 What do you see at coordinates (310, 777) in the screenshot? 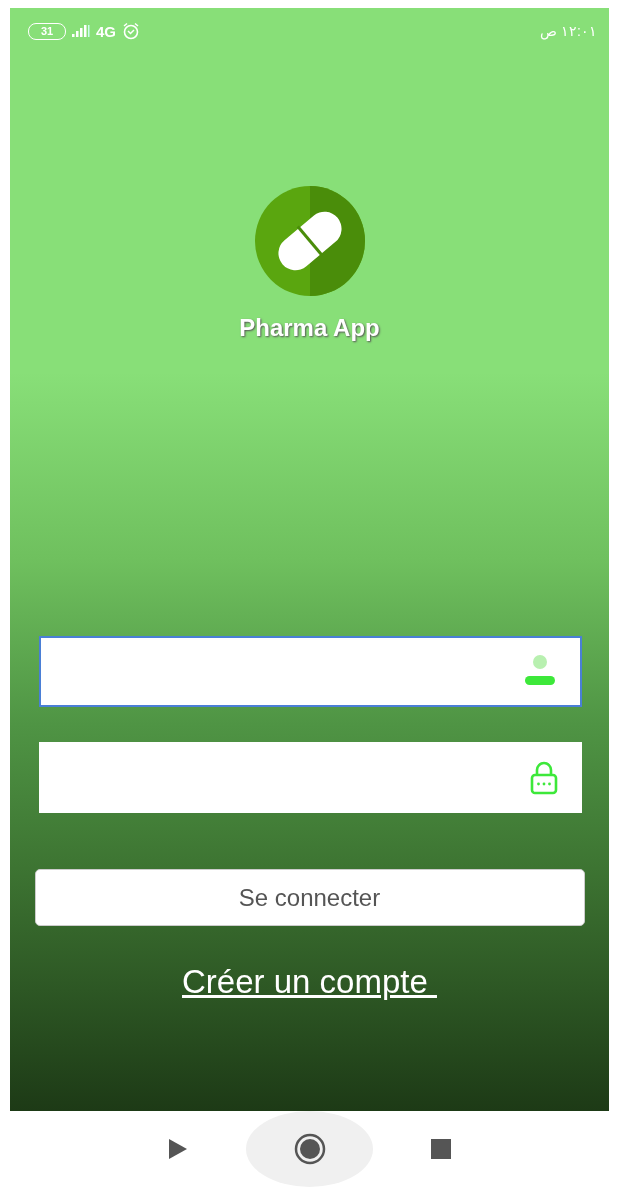
I see `password-field` at bounding box center [310, 777].